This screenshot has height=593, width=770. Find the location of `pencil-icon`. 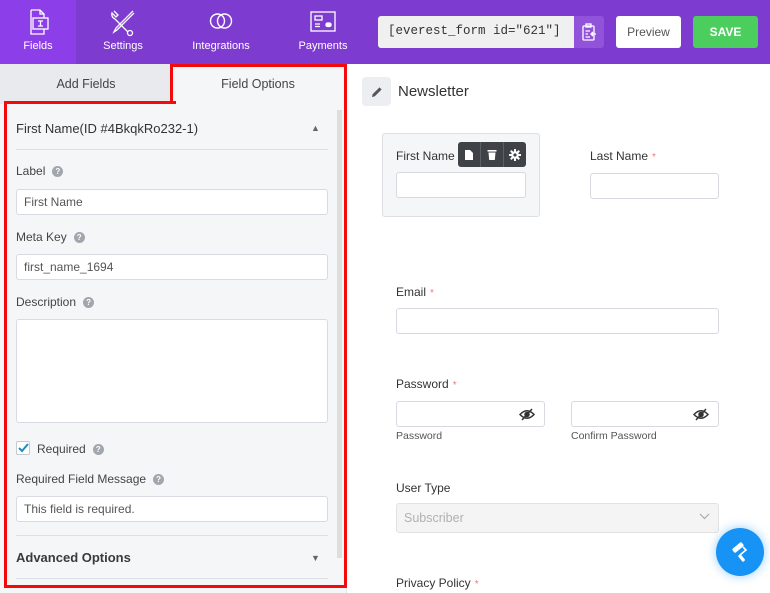

pencil-icon is located at coordinates (376, 91).